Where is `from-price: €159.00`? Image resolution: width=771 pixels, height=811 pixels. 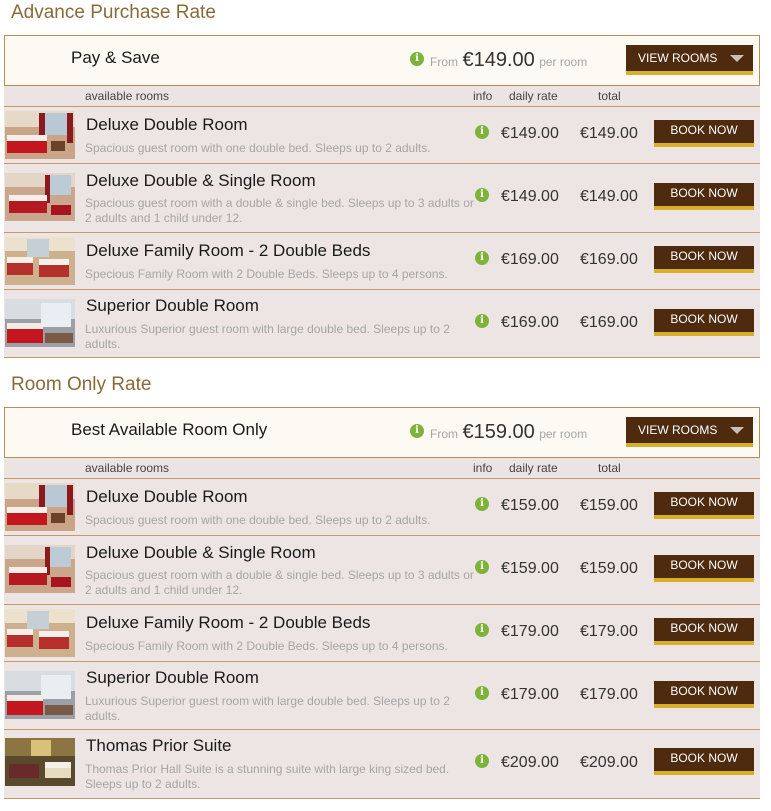
from-price: €159.00 is located at coordinates (498, 432).